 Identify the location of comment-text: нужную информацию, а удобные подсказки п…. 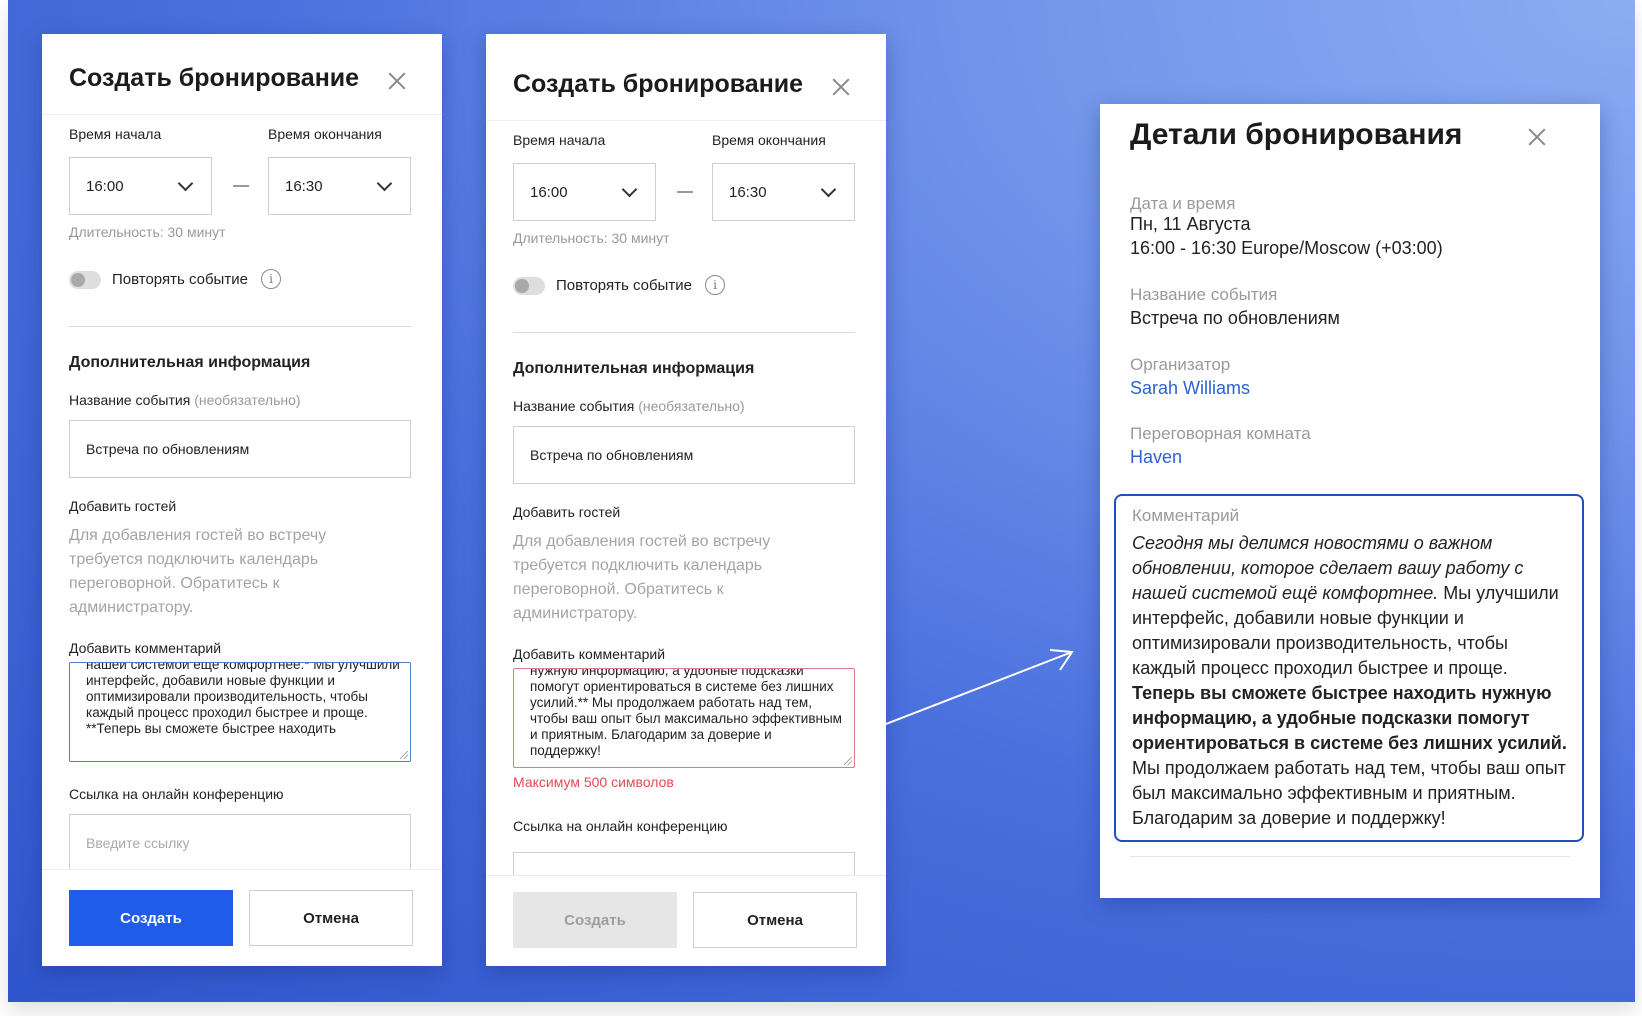
(686, 713).